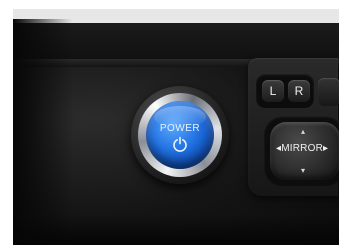 This screenshot has height=252, width=339. I want to click on power-button: POWER, so click(180, 135).